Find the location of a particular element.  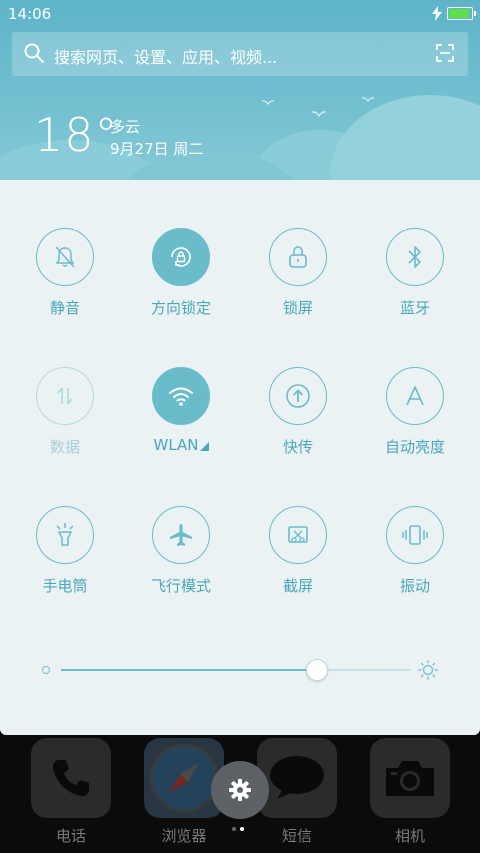

lock-icon is located at coordinates (298, 257).